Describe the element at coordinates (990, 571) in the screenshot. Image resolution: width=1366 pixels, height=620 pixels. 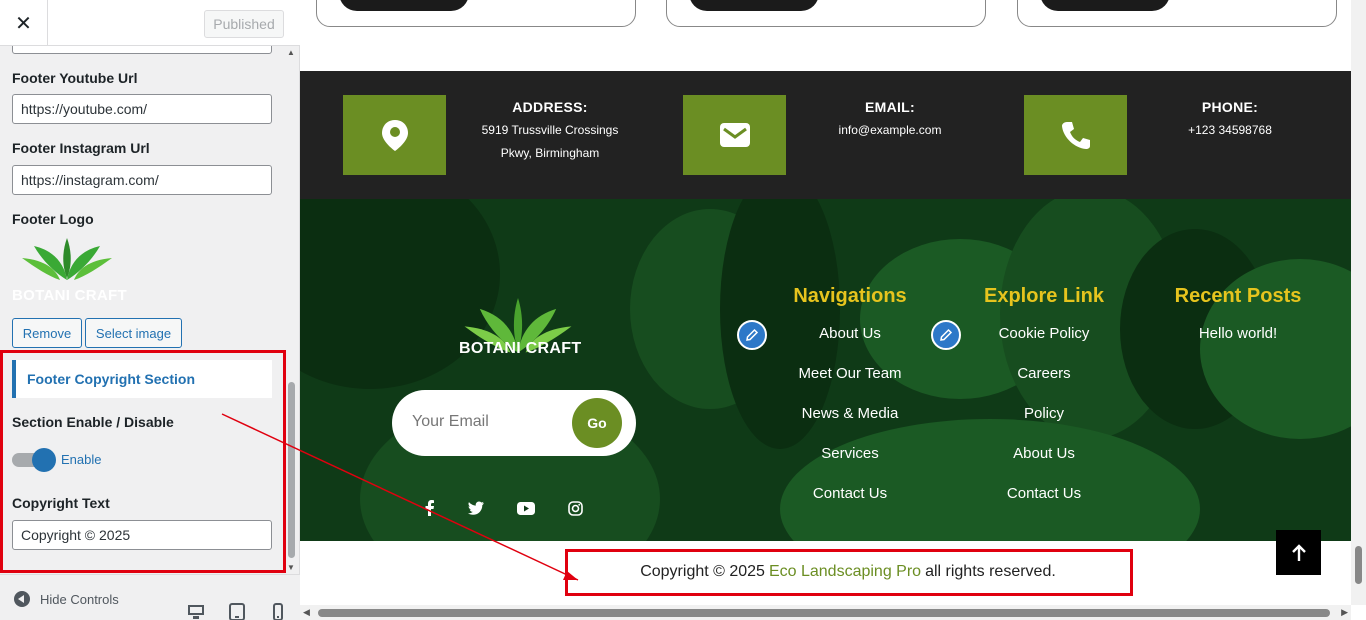
I see `copyright-suffix: all rights reserved.` at that location.